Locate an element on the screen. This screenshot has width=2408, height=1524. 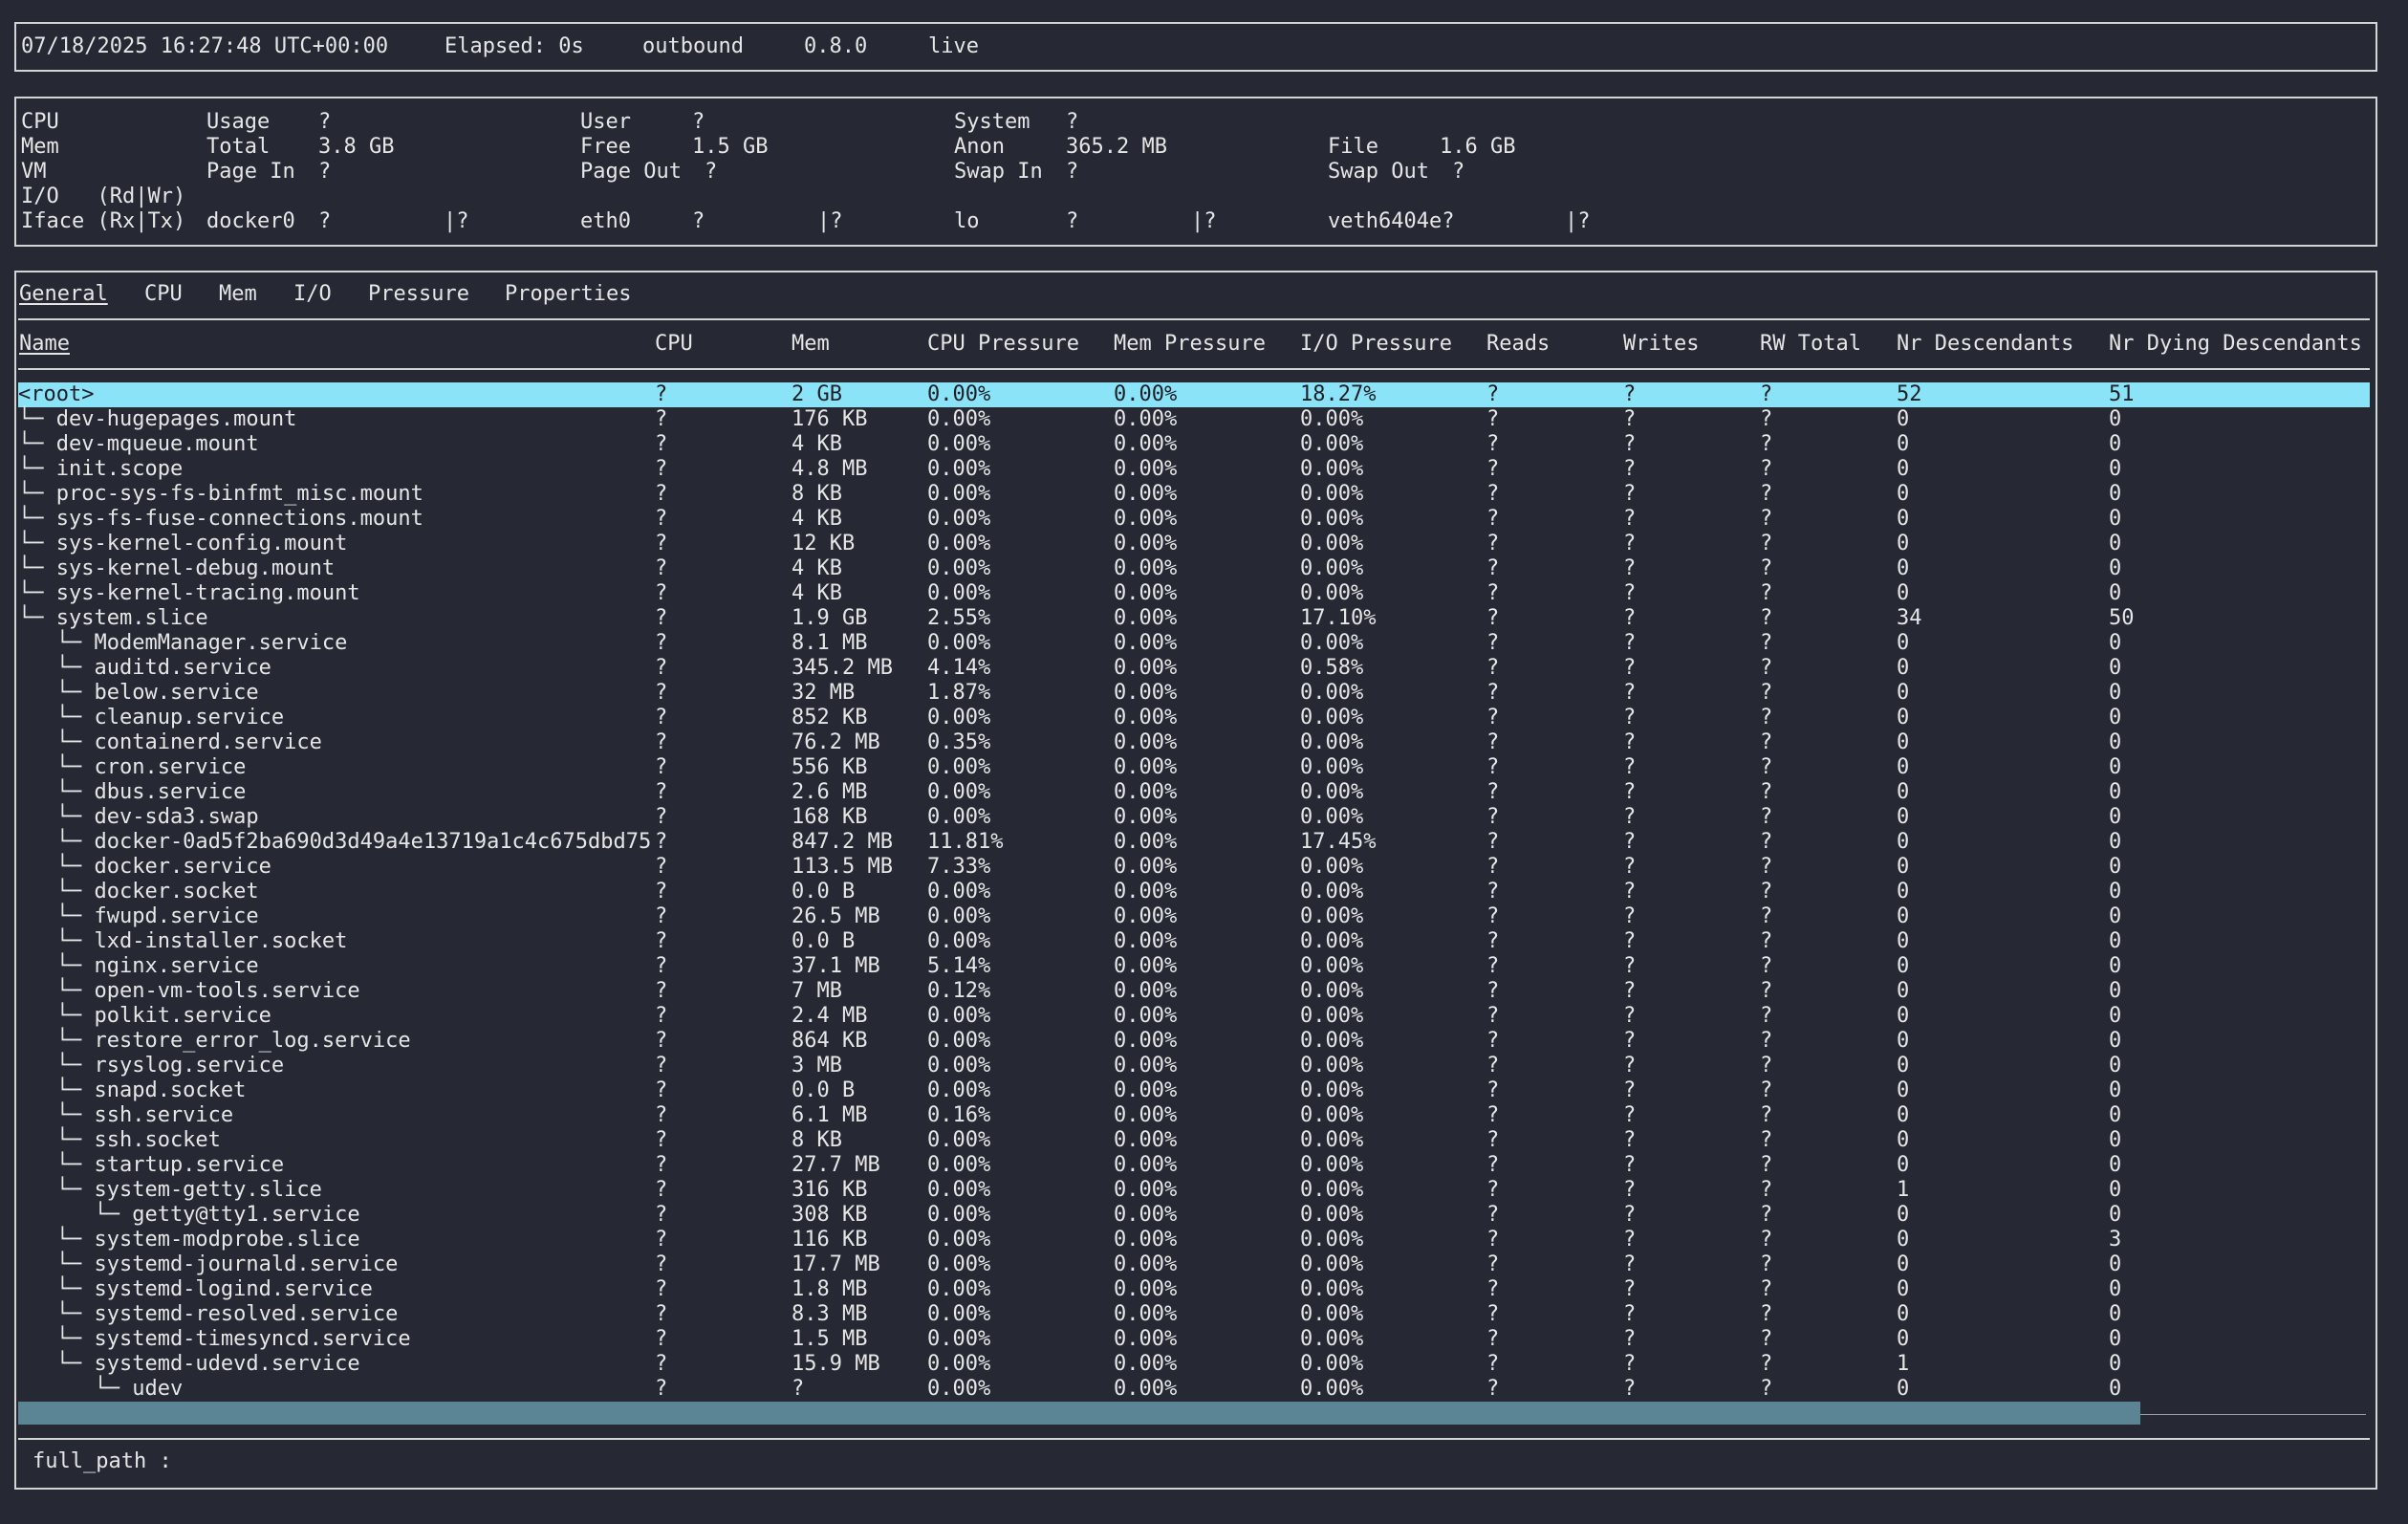
cell-reads: ? is located at coordinates (1493, 1240).